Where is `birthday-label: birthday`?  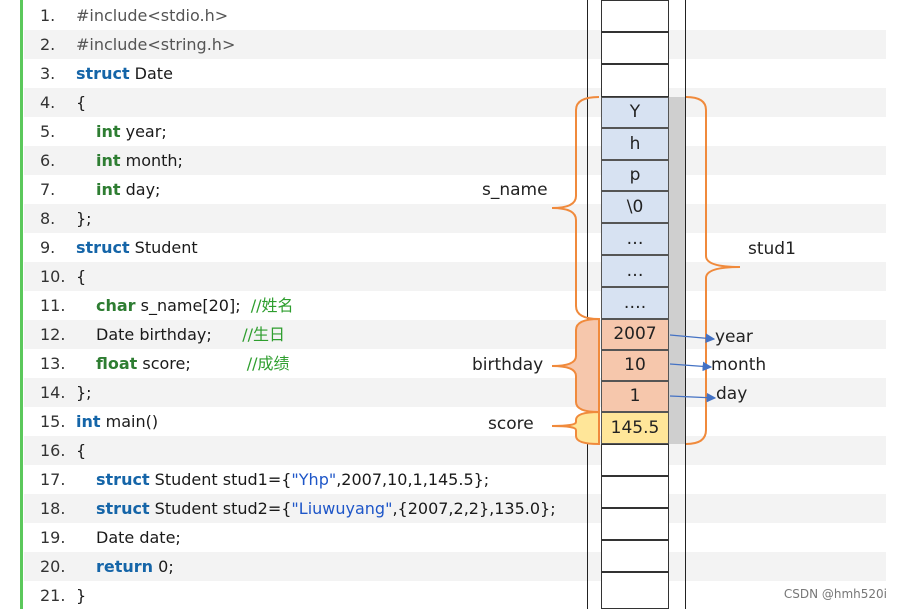
birthday-label: birthday is located at coordinates (508, 365).